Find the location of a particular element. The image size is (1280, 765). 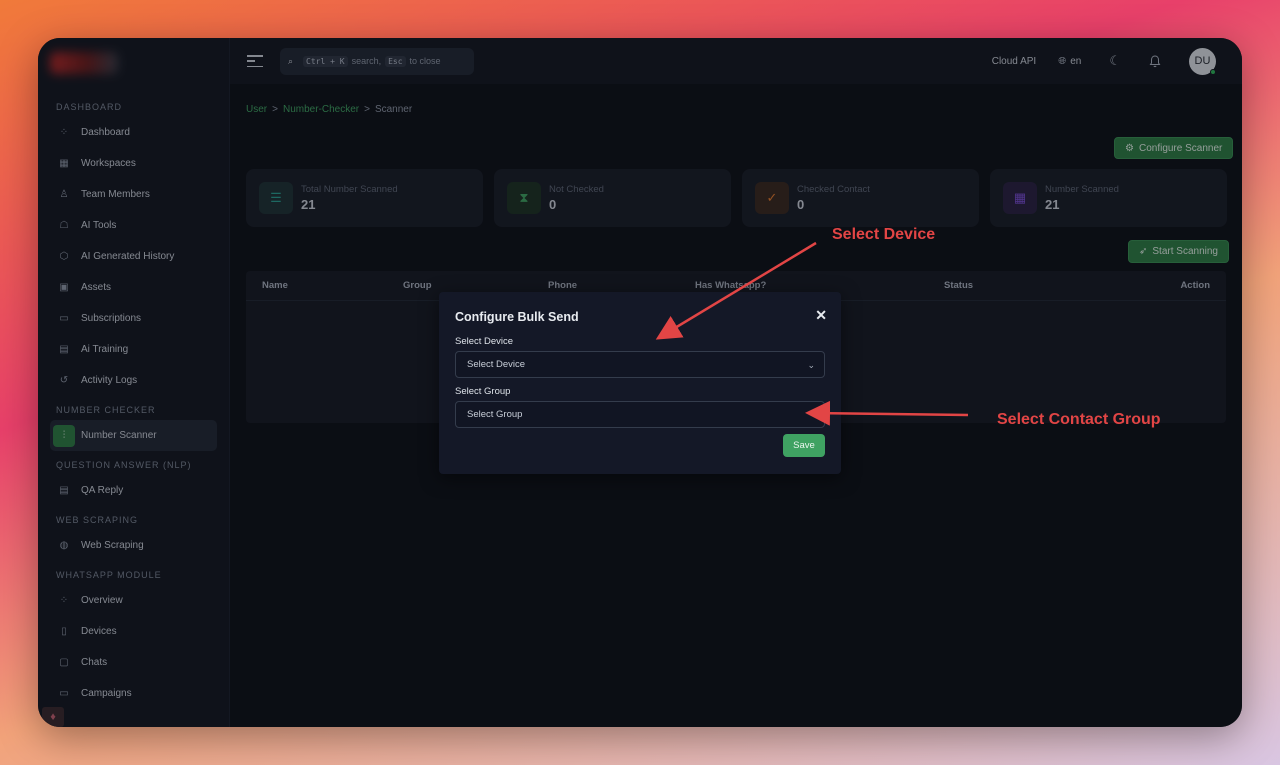

arrow-to-group-select is located at coordinates (887, 413).